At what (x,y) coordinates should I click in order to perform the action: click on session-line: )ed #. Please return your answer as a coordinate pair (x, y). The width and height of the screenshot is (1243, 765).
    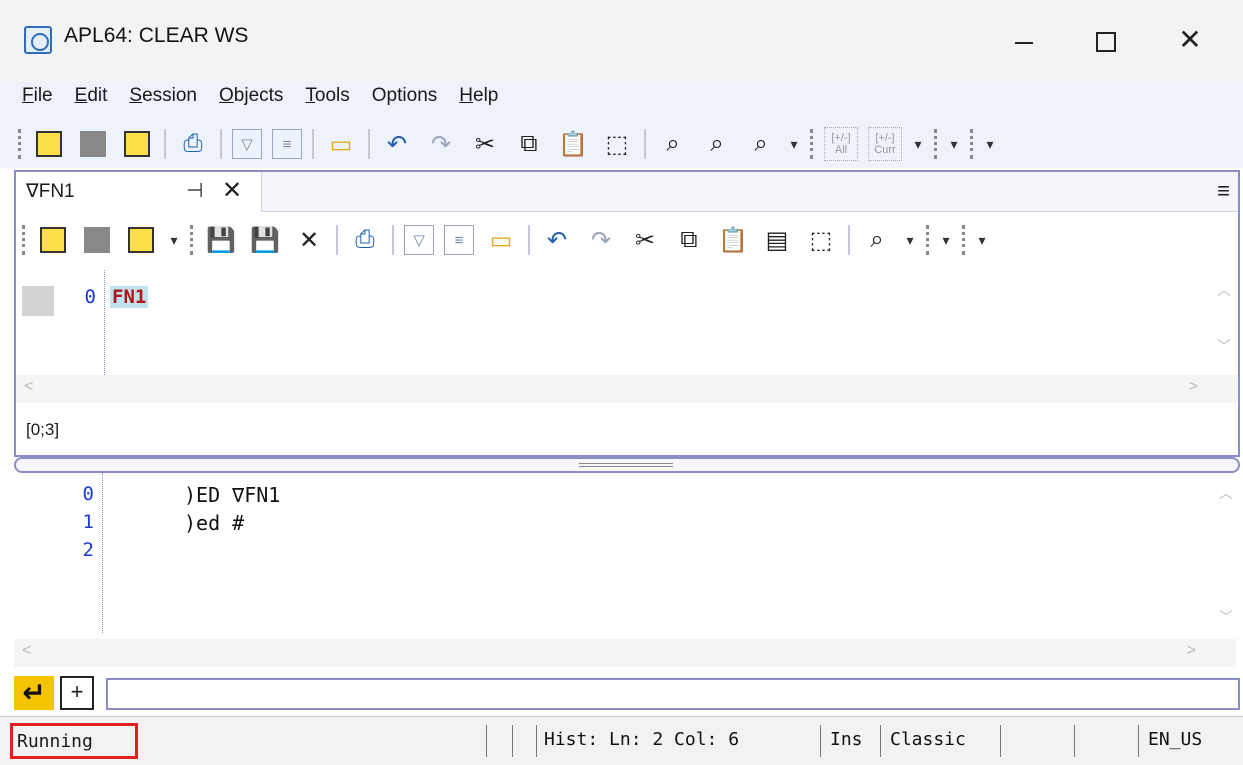
    Looking at the image, I should click on (214, 523).